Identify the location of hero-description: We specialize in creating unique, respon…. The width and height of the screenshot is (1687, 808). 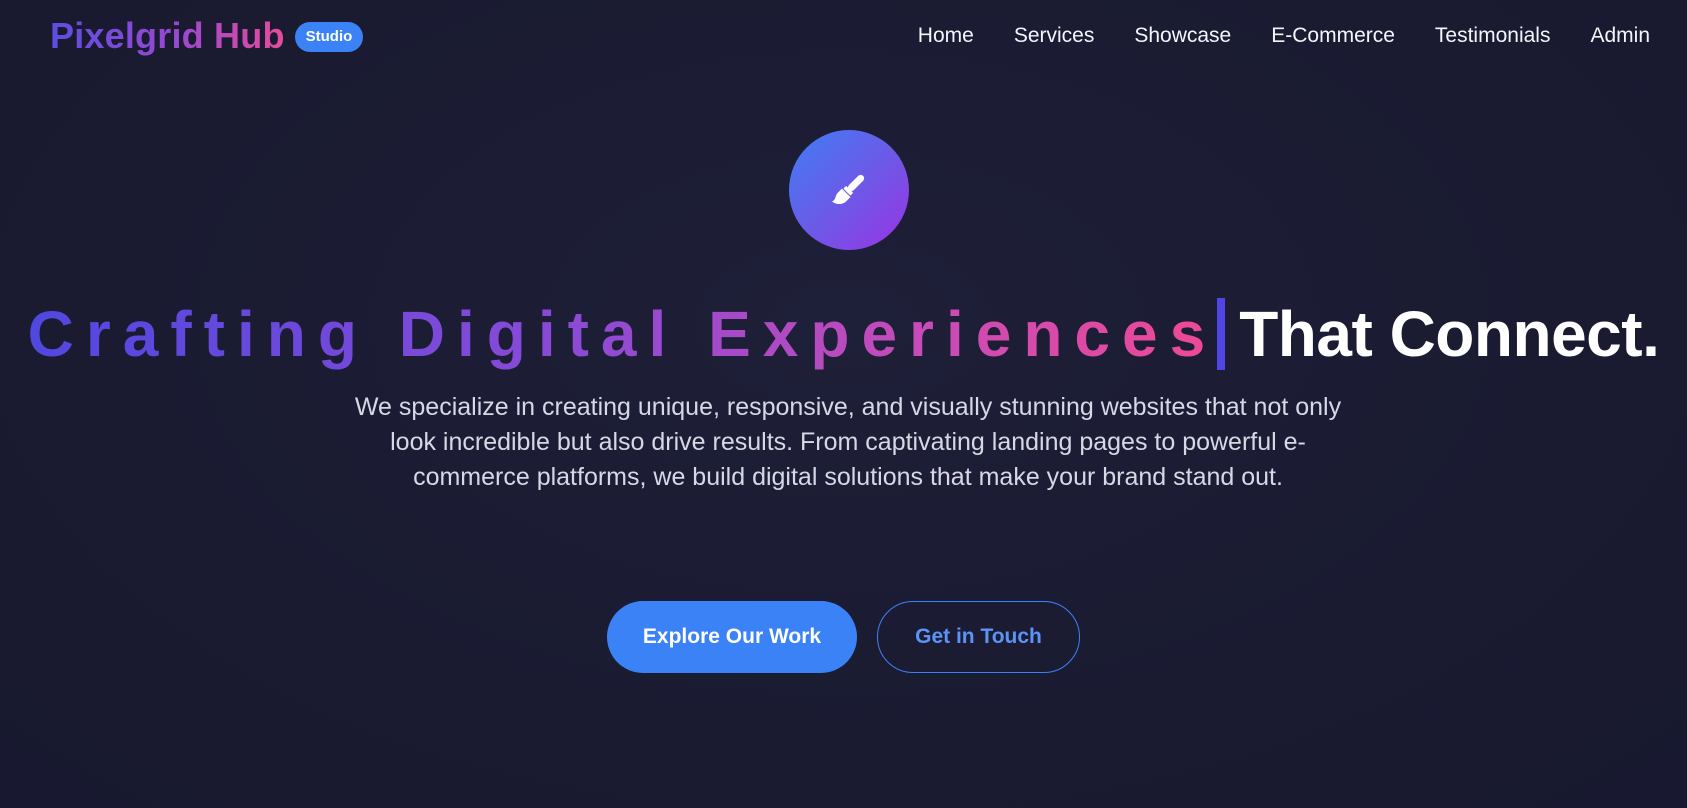
(848, 442).